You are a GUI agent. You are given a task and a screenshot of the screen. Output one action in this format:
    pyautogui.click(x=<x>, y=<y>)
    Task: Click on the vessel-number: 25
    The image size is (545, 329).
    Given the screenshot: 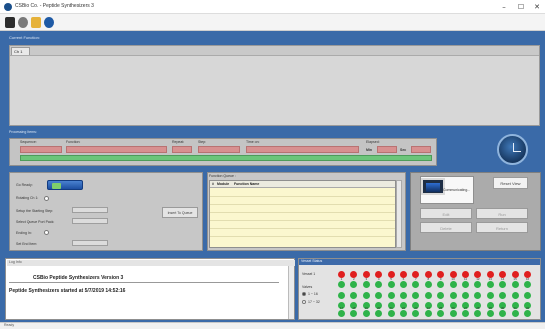 What is the action you would take?
    pyautogui.click(x=441, y=307)
    